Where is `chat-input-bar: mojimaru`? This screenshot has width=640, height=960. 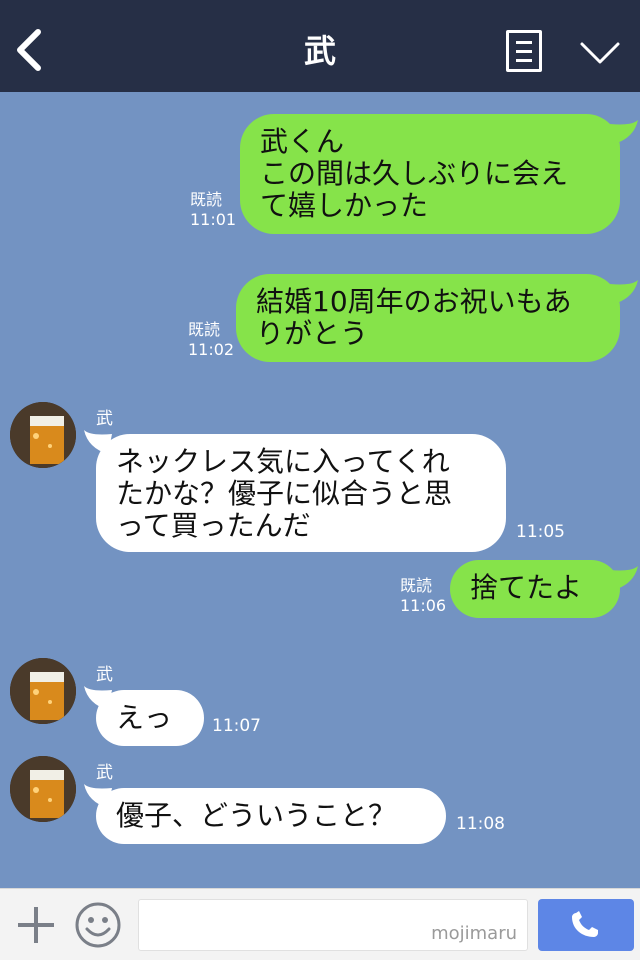
chat-input-bar: mojimaru is located at coordinates (320, 924).